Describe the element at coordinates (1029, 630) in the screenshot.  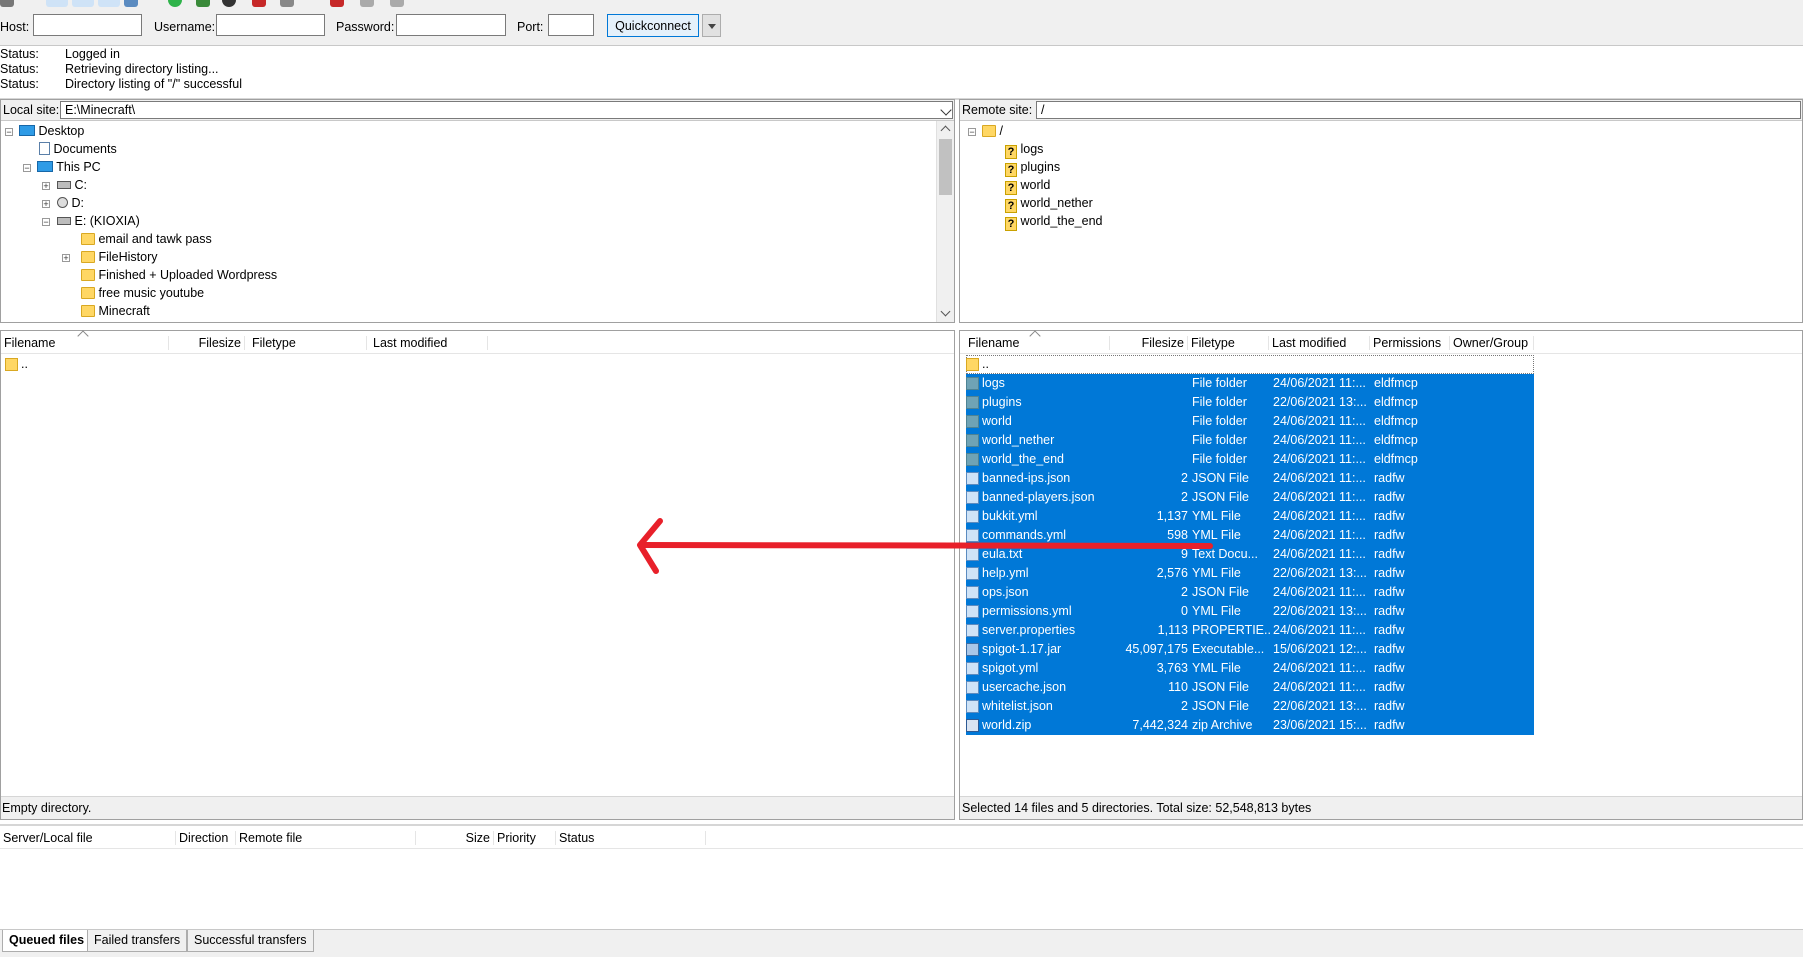
I see `cell-name: server.properties` at that location.